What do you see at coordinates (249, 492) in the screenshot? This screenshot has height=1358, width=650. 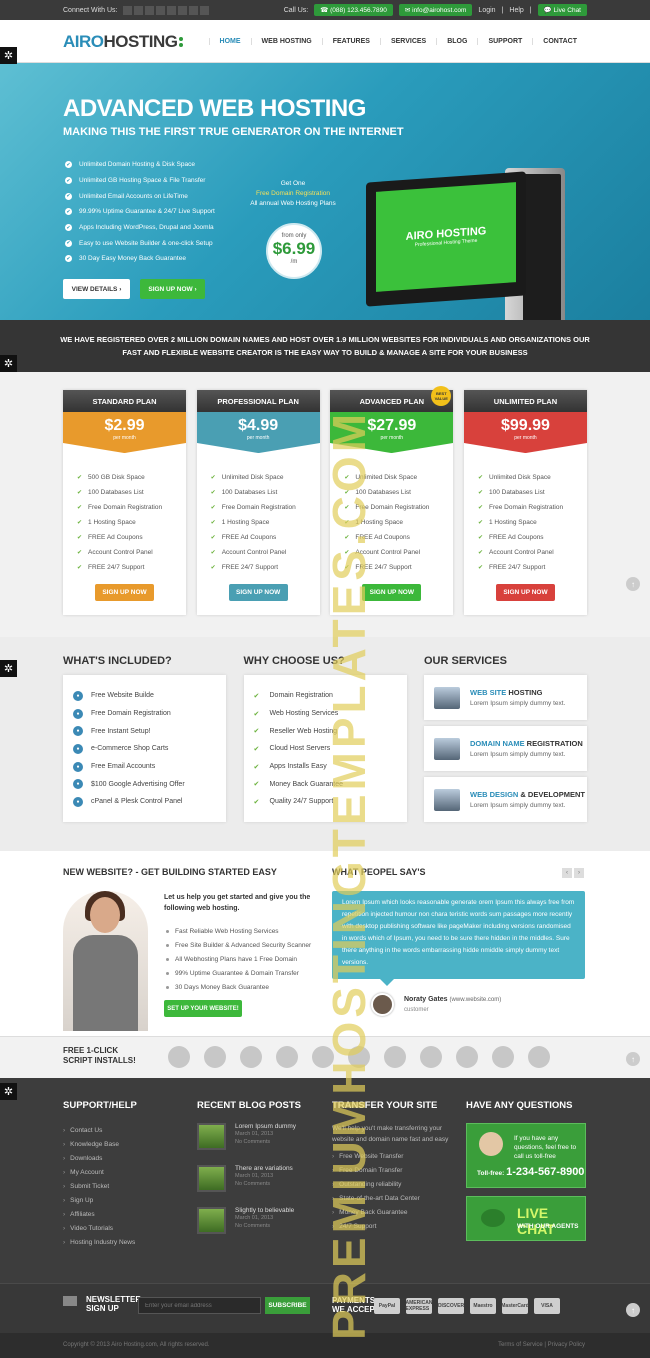 I see `plan-feature-text: 100 Databases List` at bounding box center [249, 492].